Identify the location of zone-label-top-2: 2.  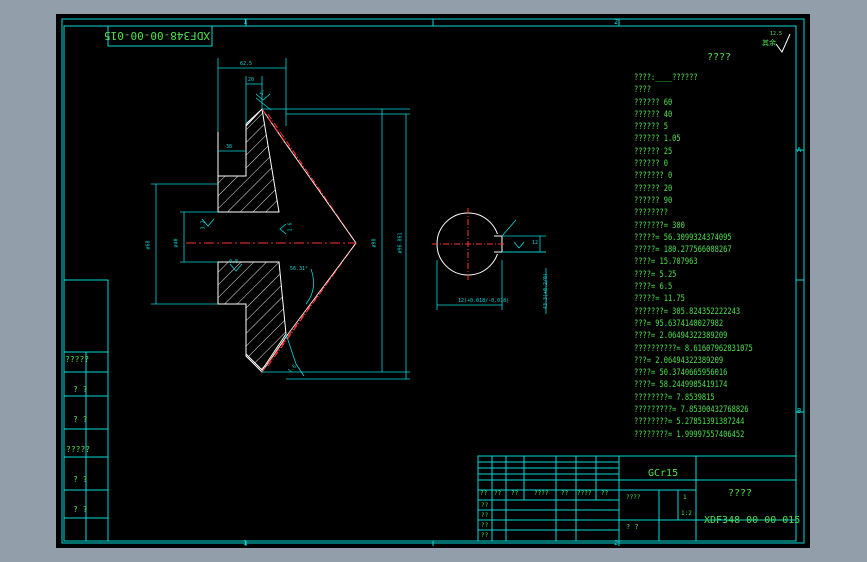
(616, 22).